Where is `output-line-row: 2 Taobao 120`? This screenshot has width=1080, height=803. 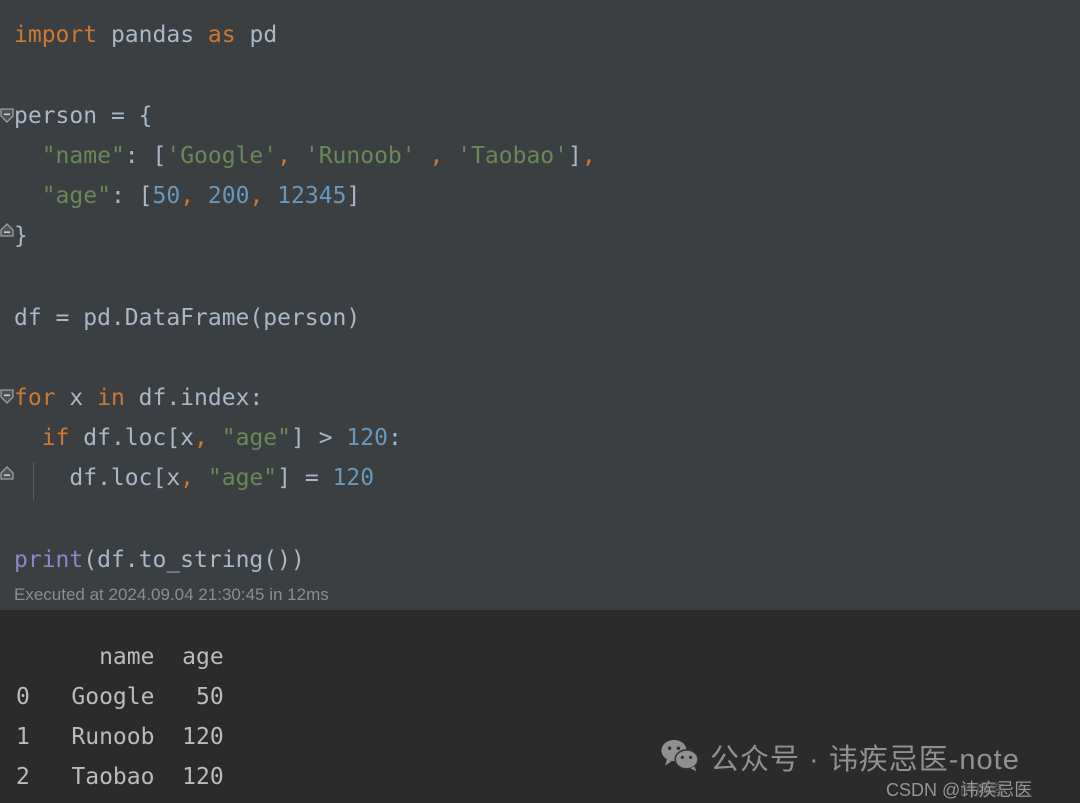 output-line-row: 2 Taobao 120 is located at coordinates (120, 777).